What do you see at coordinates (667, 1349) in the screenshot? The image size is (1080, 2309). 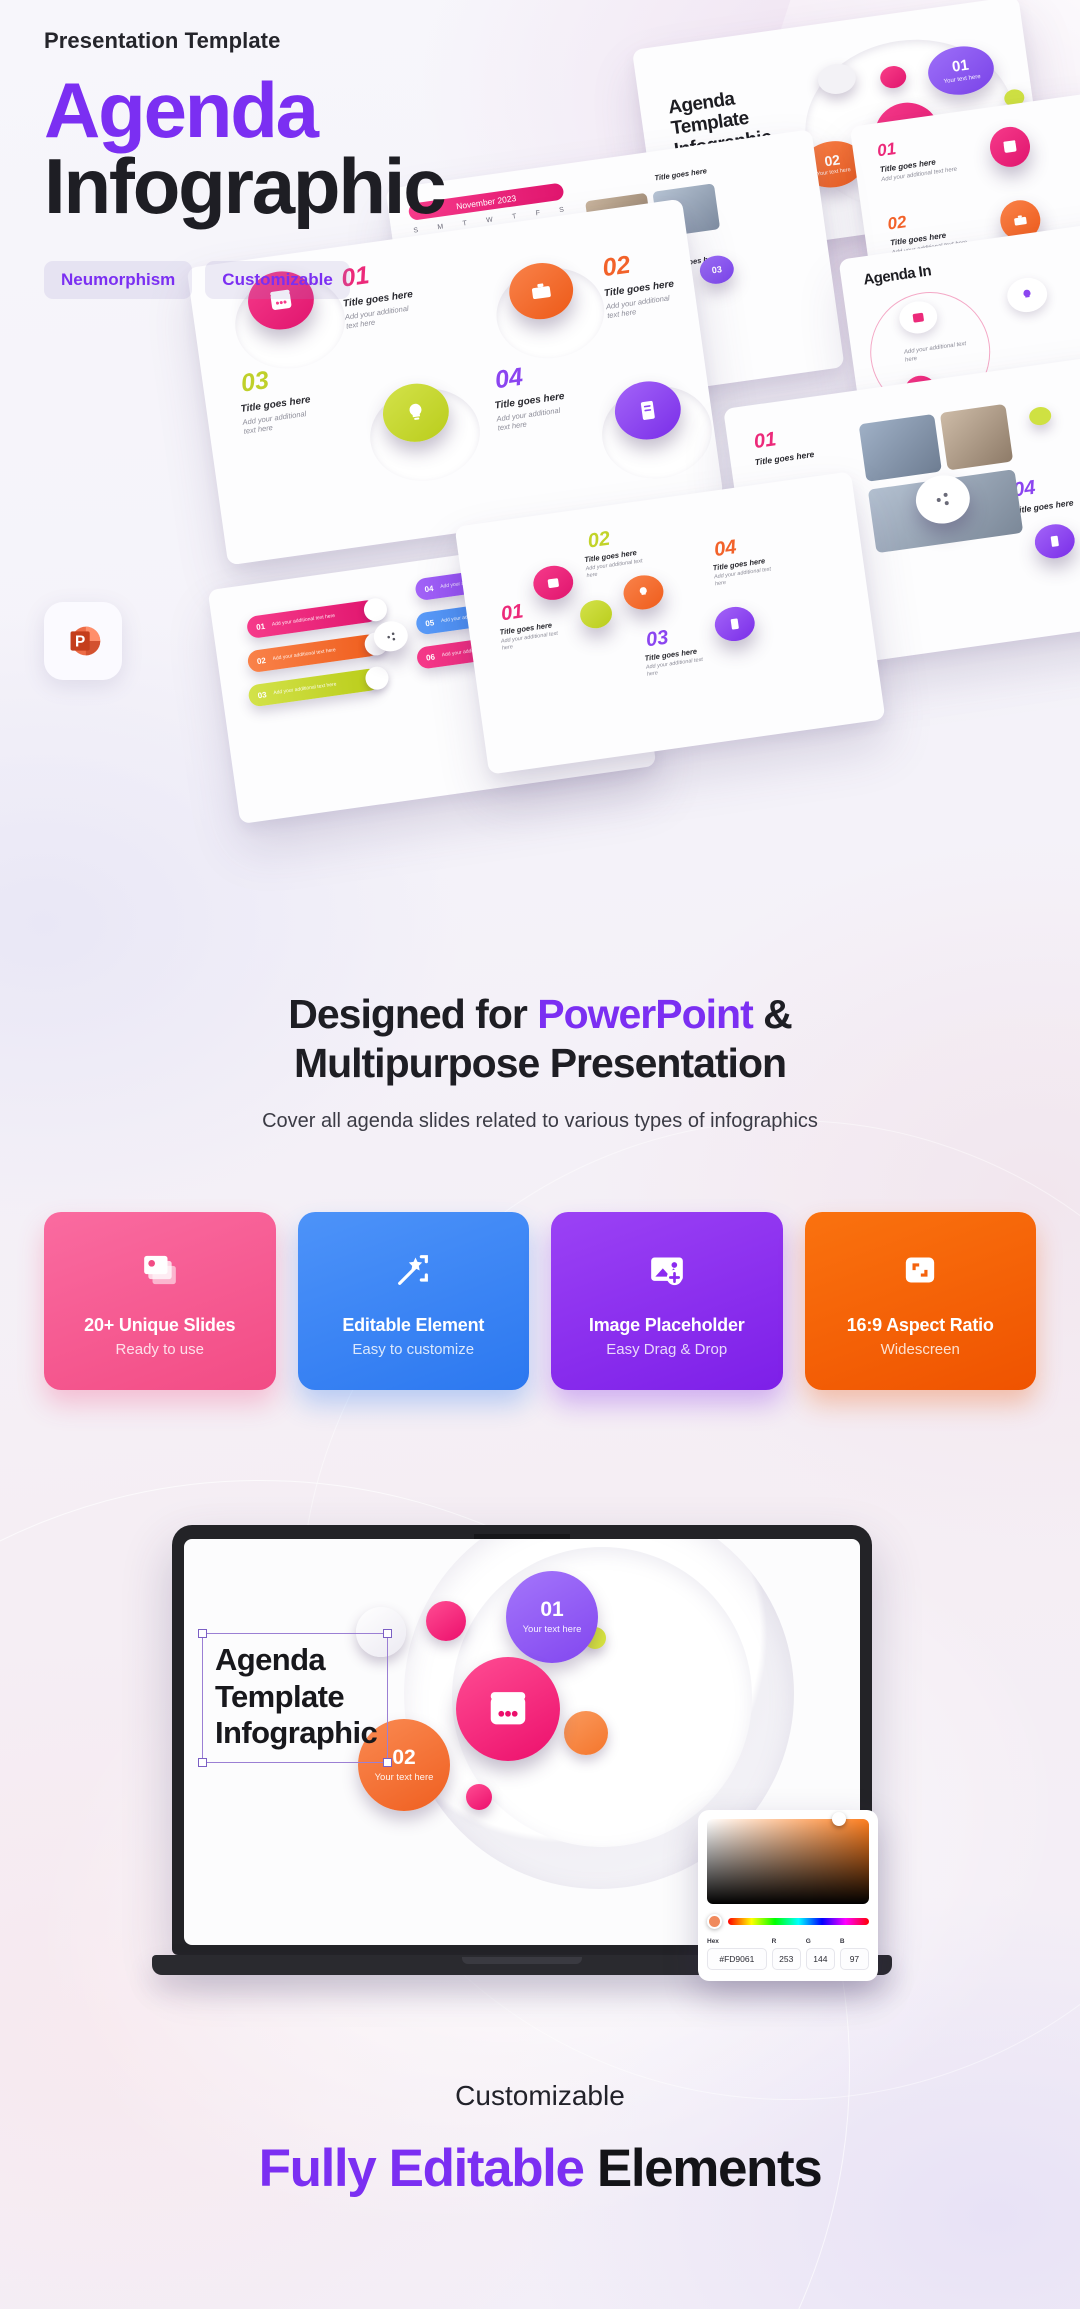 I see `feature-card-subtitle: Easy Drag & Drop` at bounding box center [667, 1349].